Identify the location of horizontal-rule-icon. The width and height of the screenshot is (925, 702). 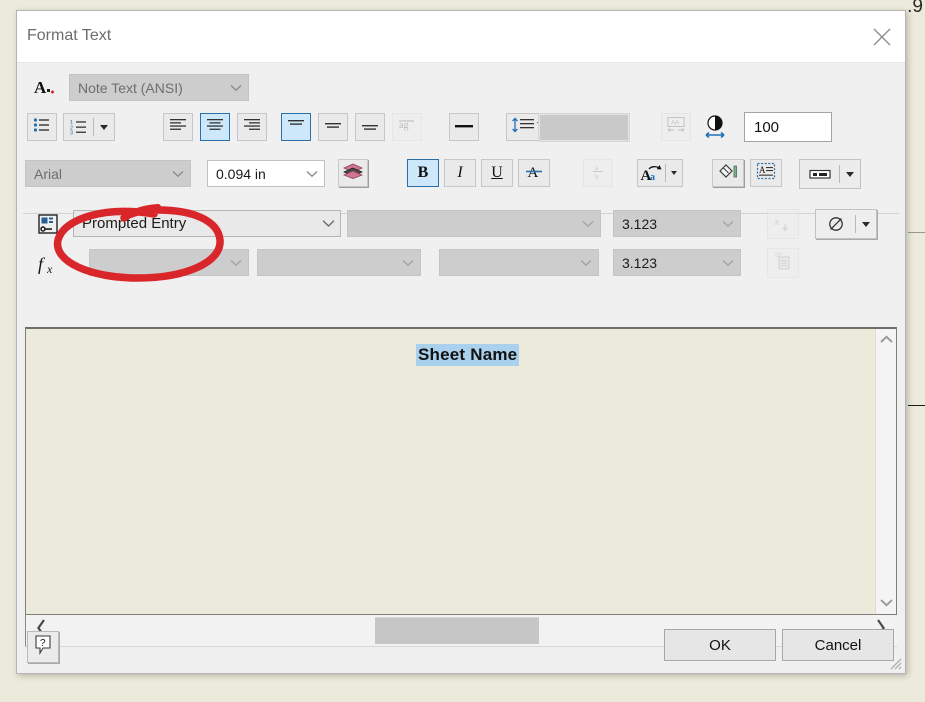
(464, 127).